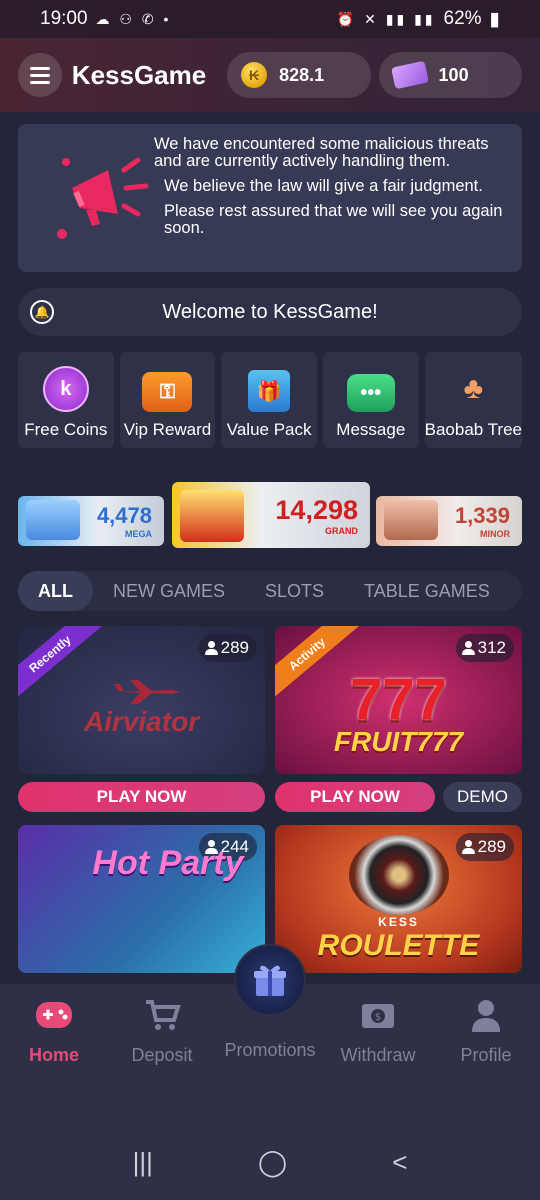 The width and height of the screenshot is (540, 1200). Describe the element at coordinates (411, 520) in the screenshot. I see `bronze-chest-icon` at that location.